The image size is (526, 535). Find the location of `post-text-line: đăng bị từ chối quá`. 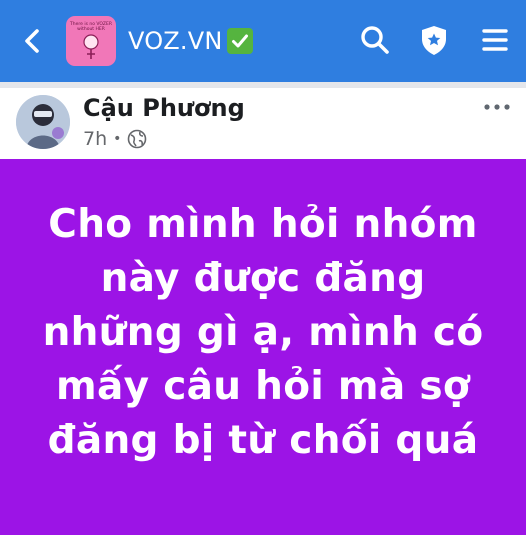

post-text-line: đăng bị từ chối quá is located at coordinates (263, 440).